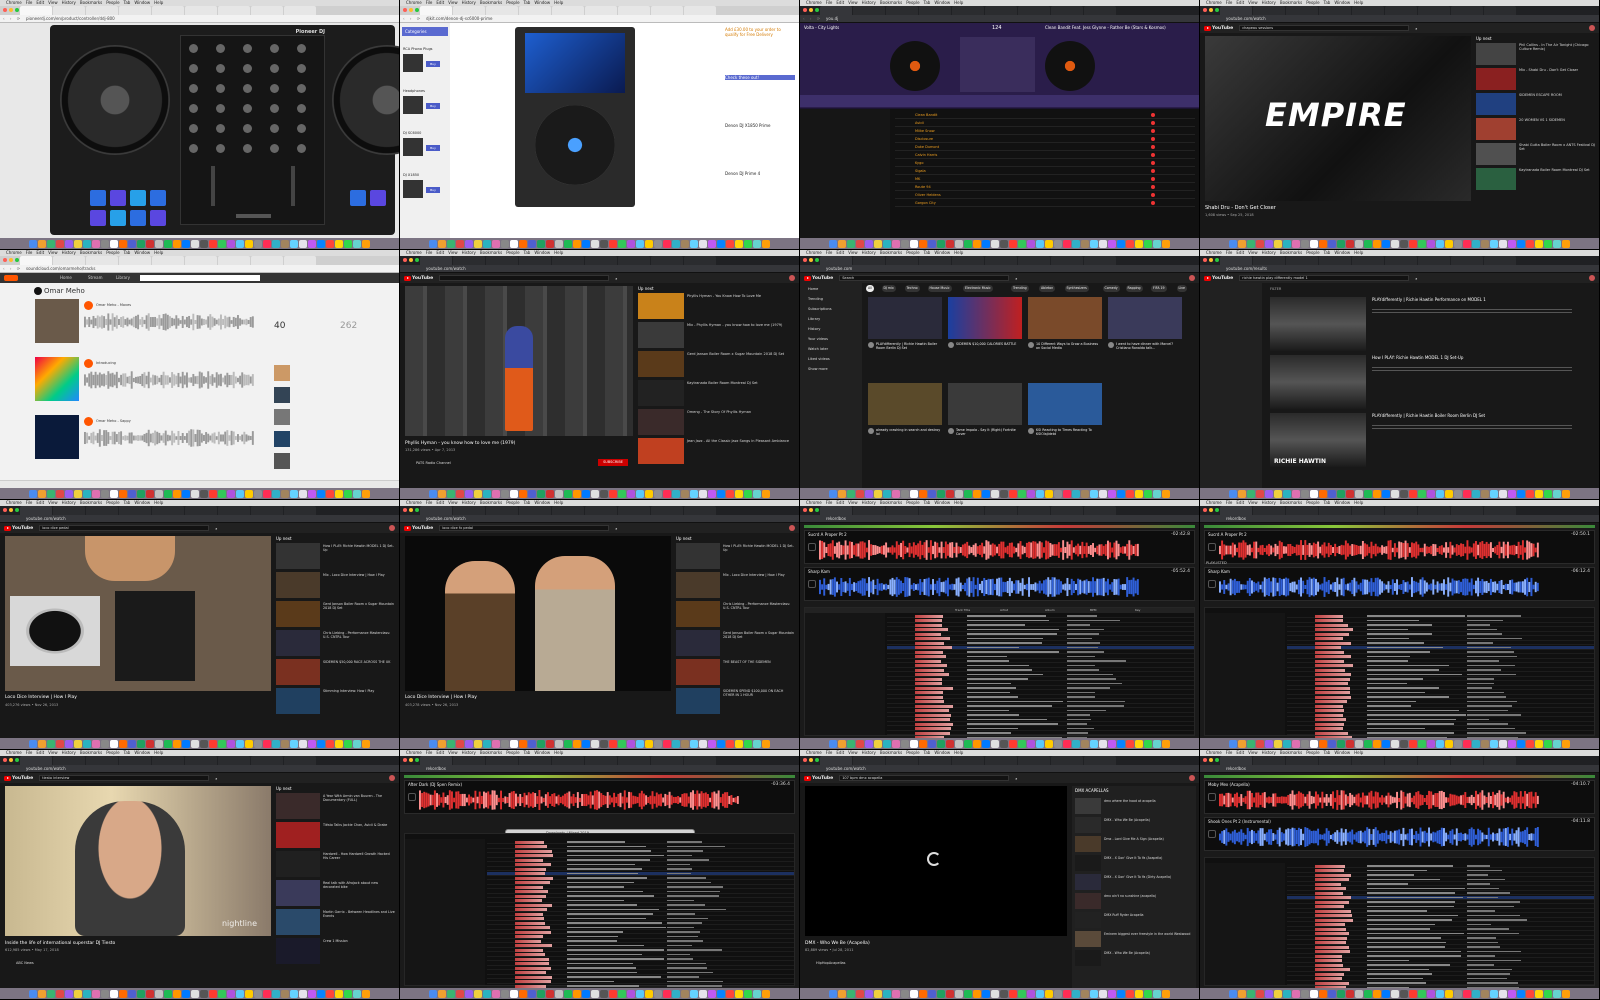  I want to click on menu-item: People, so click(112, 502).